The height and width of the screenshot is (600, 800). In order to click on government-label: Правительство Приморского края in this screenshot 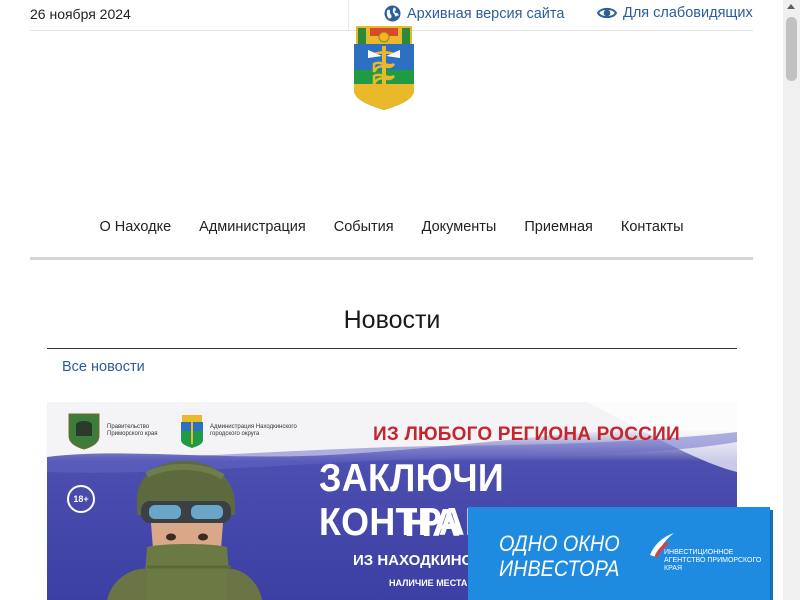, I will do `click(132, 430)`.